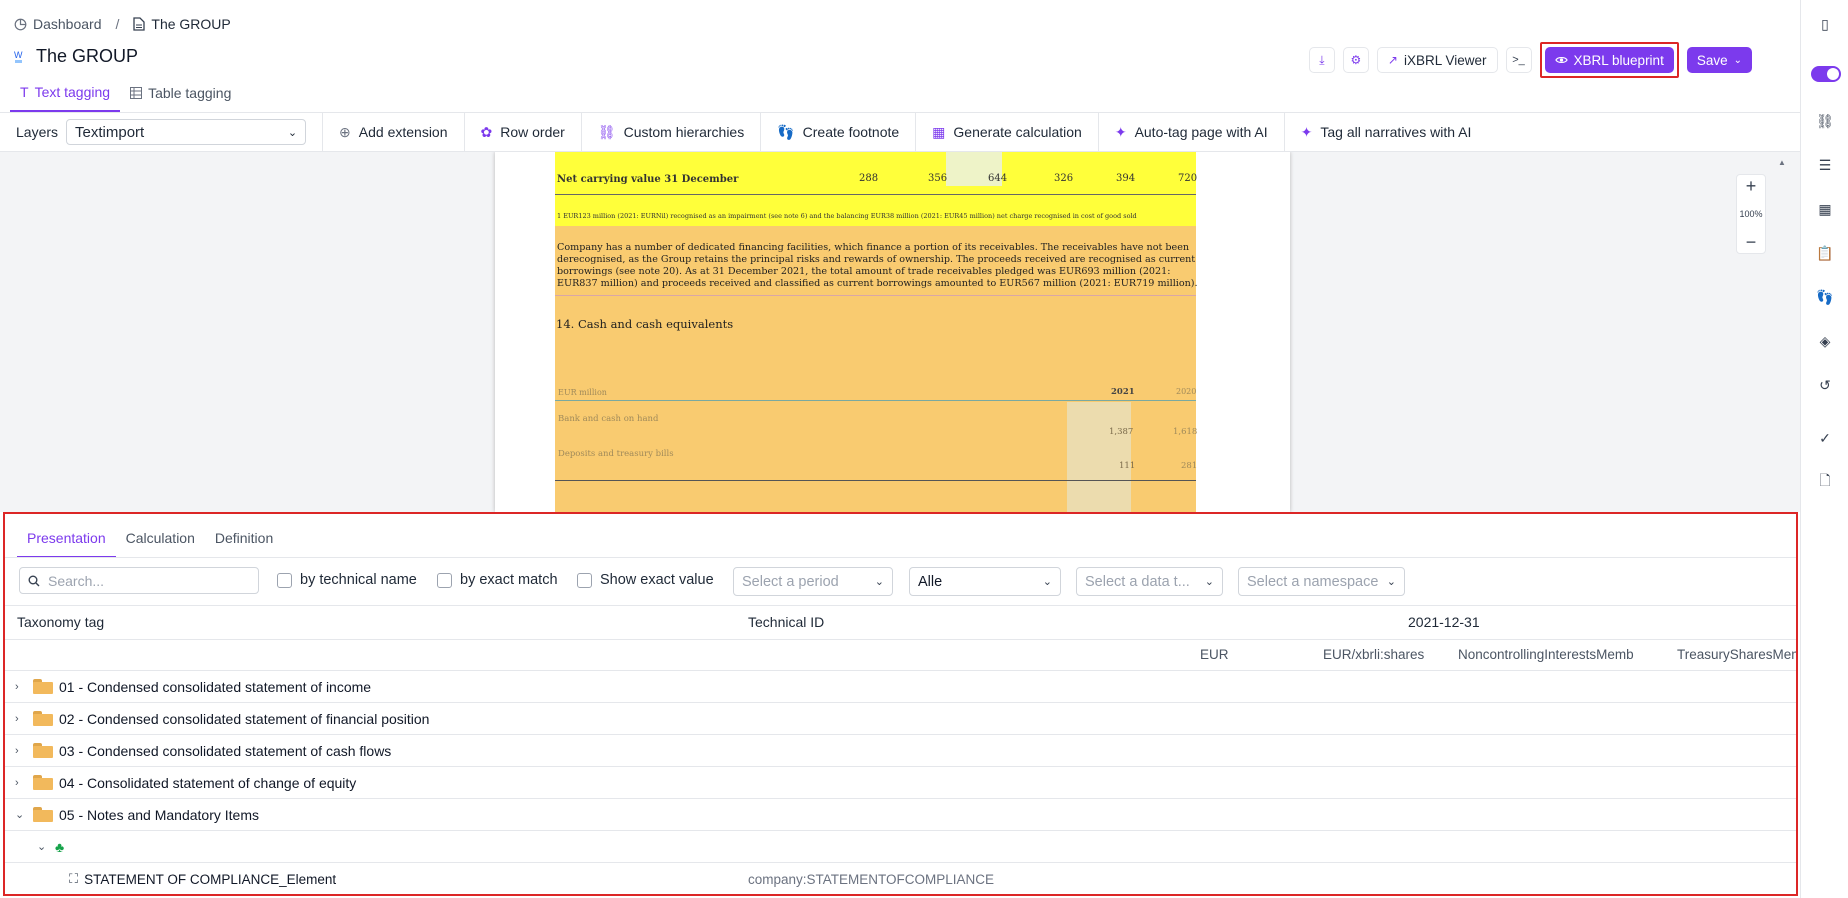  What do you see at coordinates (1825, 341) in the screenshot?
I see `layers-icon: ◈` at bounding box center [1825, 341].